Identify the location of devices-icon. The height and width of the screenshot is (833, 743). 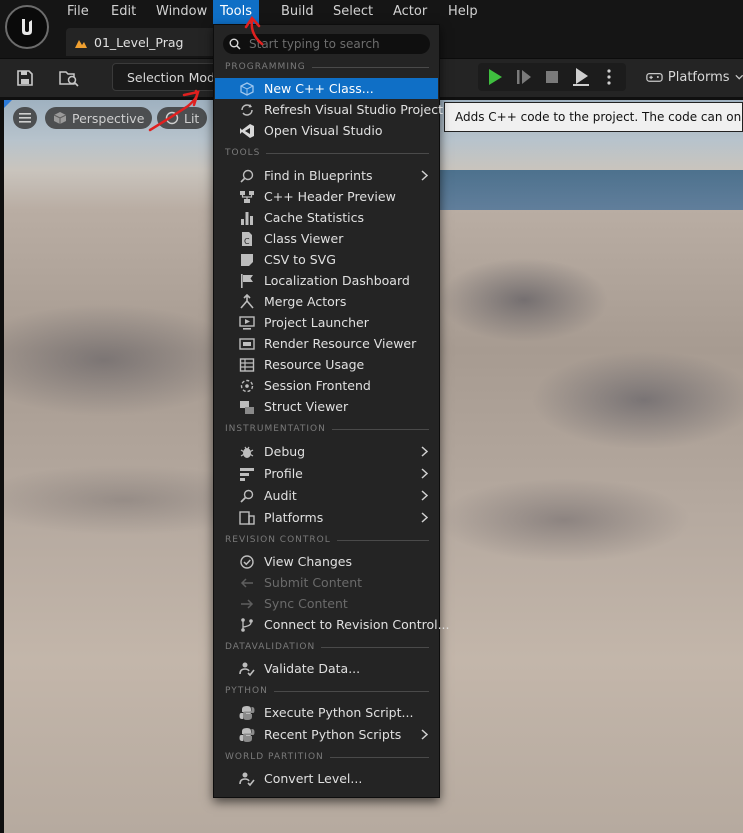
(247, 518).